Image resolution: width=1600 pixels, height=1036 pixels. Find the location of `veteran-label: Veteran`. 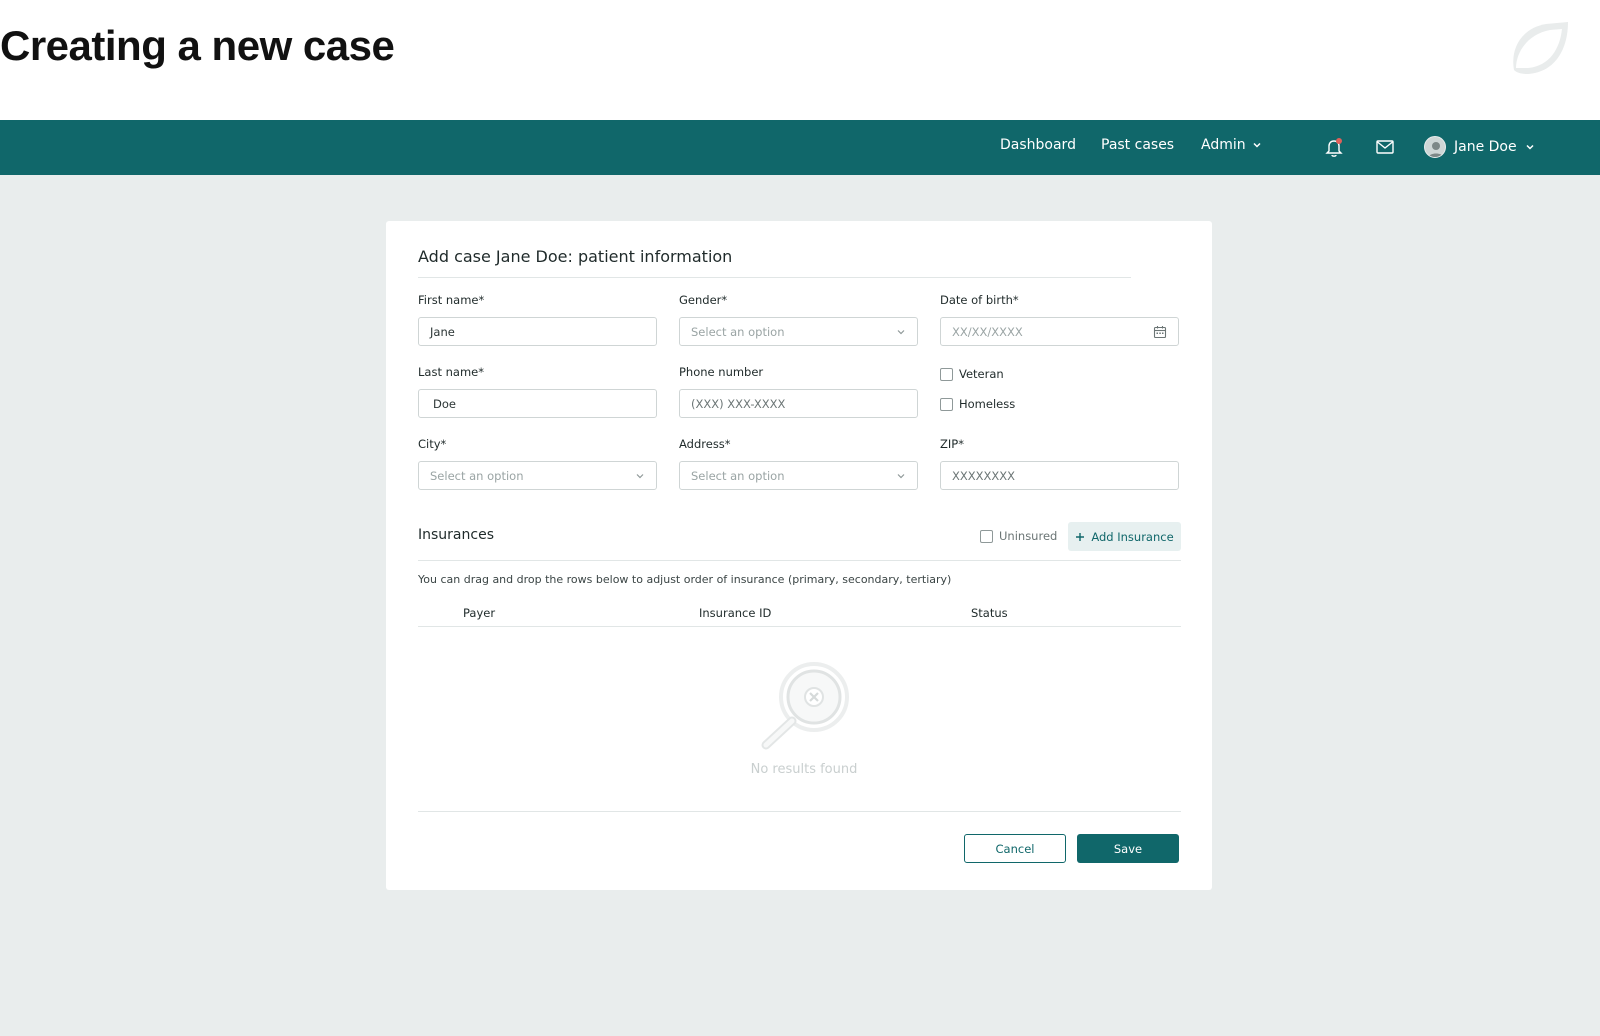

veteran-label: Veteran is located at coordinates (981, 374).